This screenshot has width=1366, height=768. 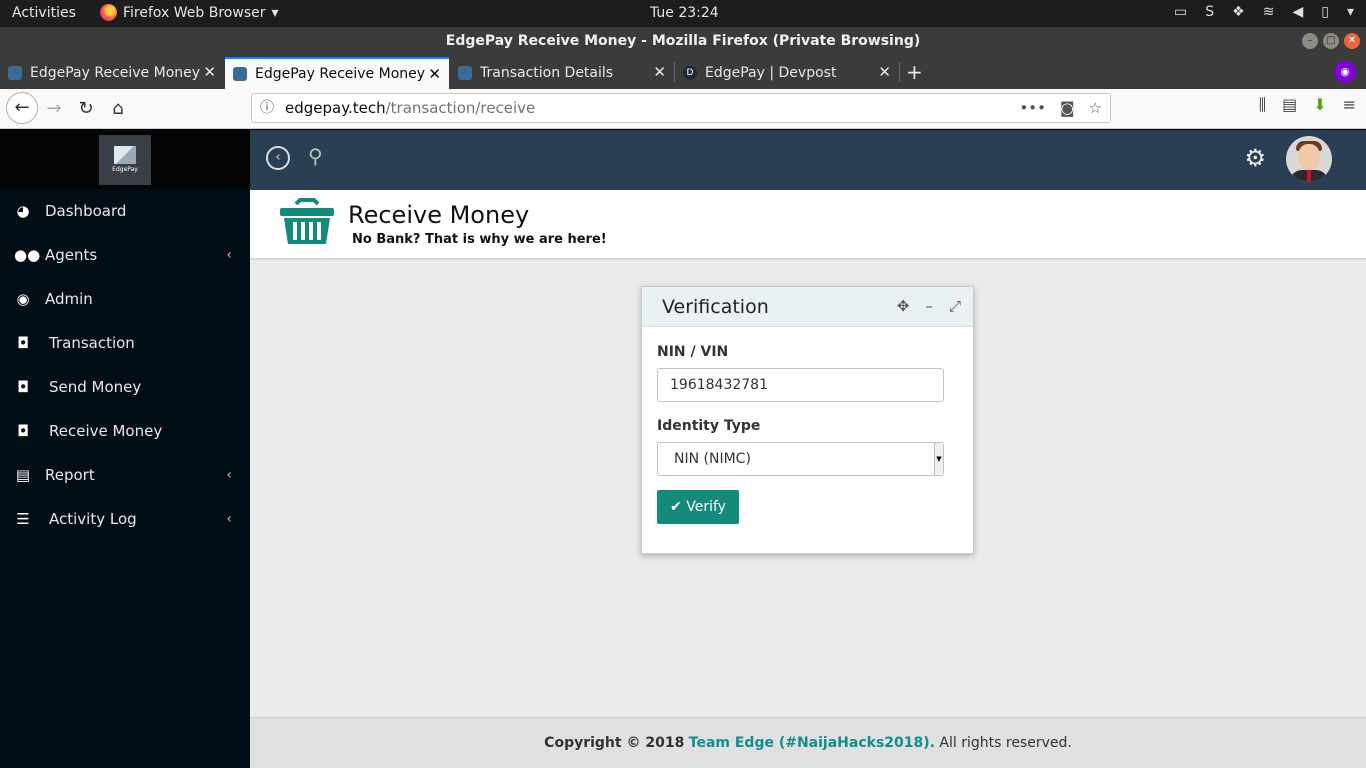 I want to click on identity-type-value: NIN (NIMC), so click(x=712, y=459).